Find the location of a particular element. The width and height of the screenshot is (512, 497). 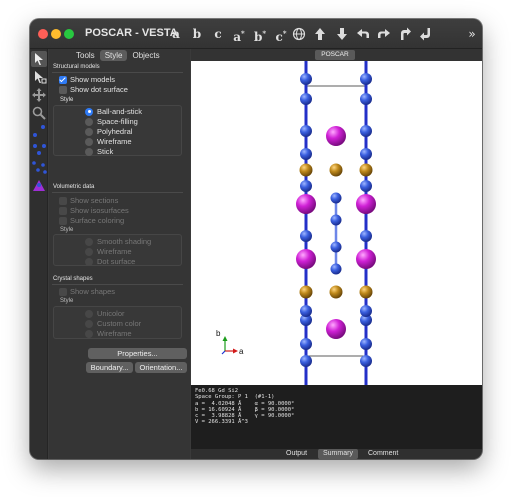

show-isosurfaces-checkbox: Show isosurfaces is located at coordinates (94, 210).